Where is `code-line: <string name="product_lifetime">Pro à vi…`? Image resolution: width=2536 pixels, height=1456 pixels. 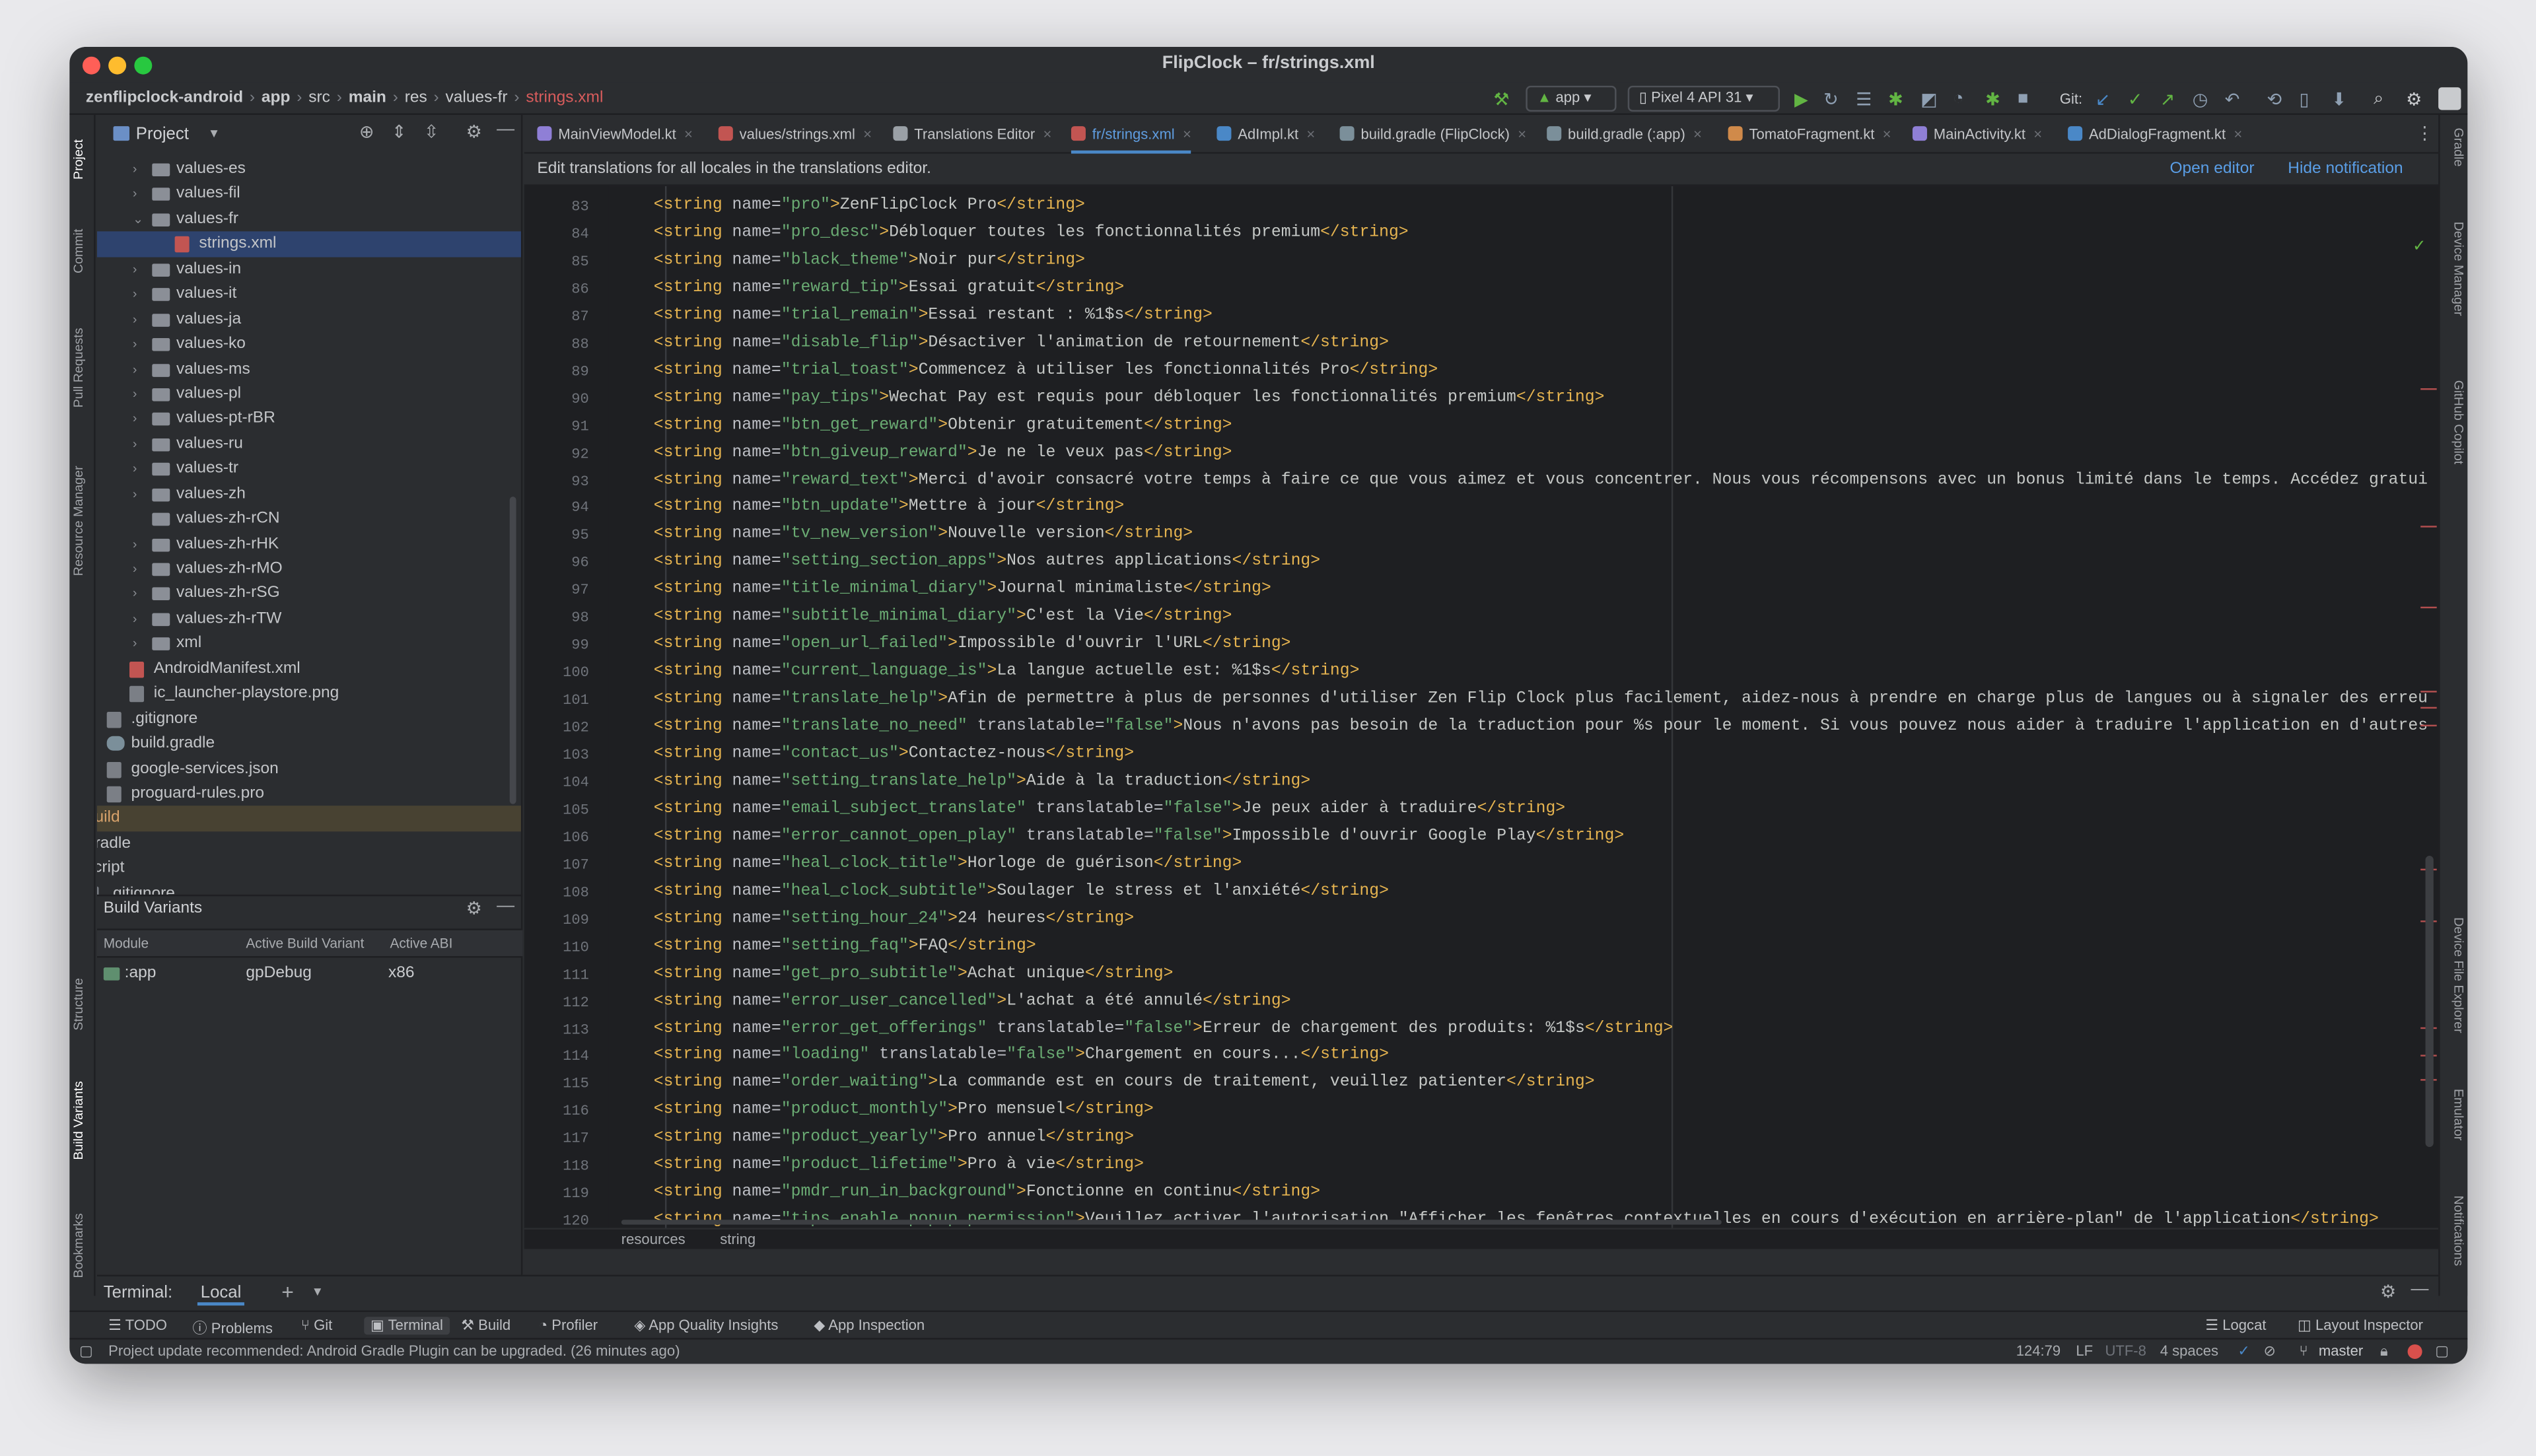 code-line: <string name="product_lifetime">Pro à vi… is located at coordinates (899, 1166).